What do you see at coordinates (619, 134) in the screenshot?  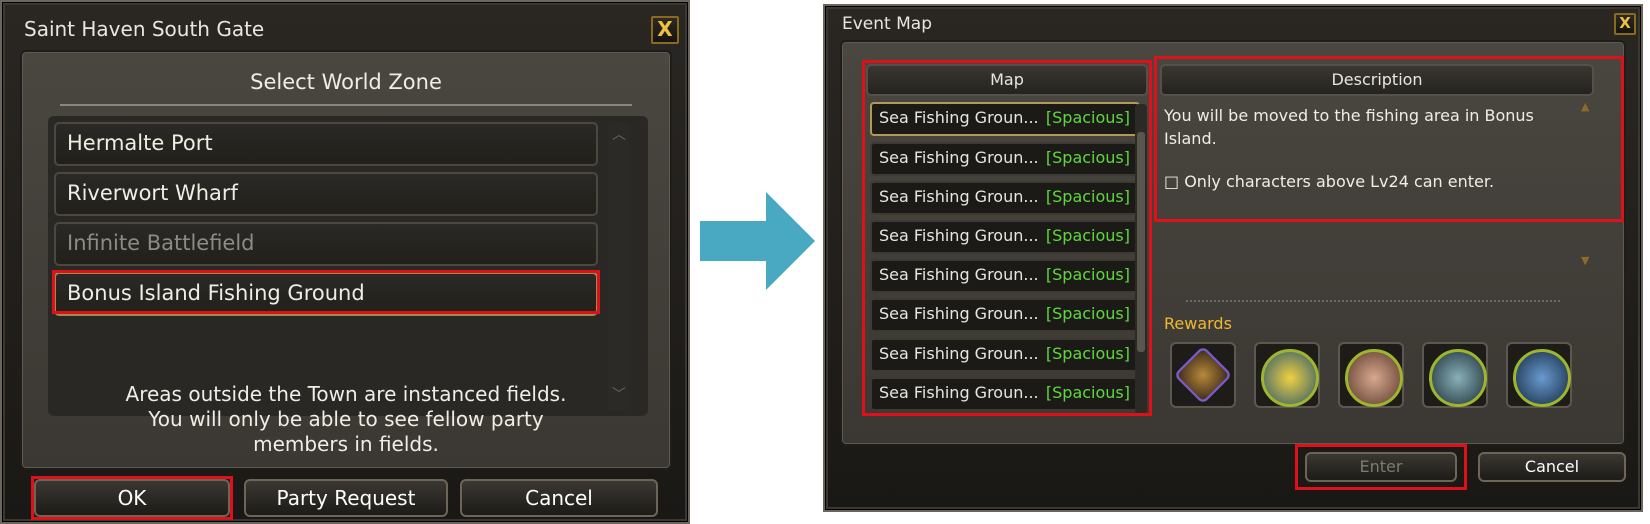 I see `scroll-up-icon: ︿` at bounding box center [619, 134].